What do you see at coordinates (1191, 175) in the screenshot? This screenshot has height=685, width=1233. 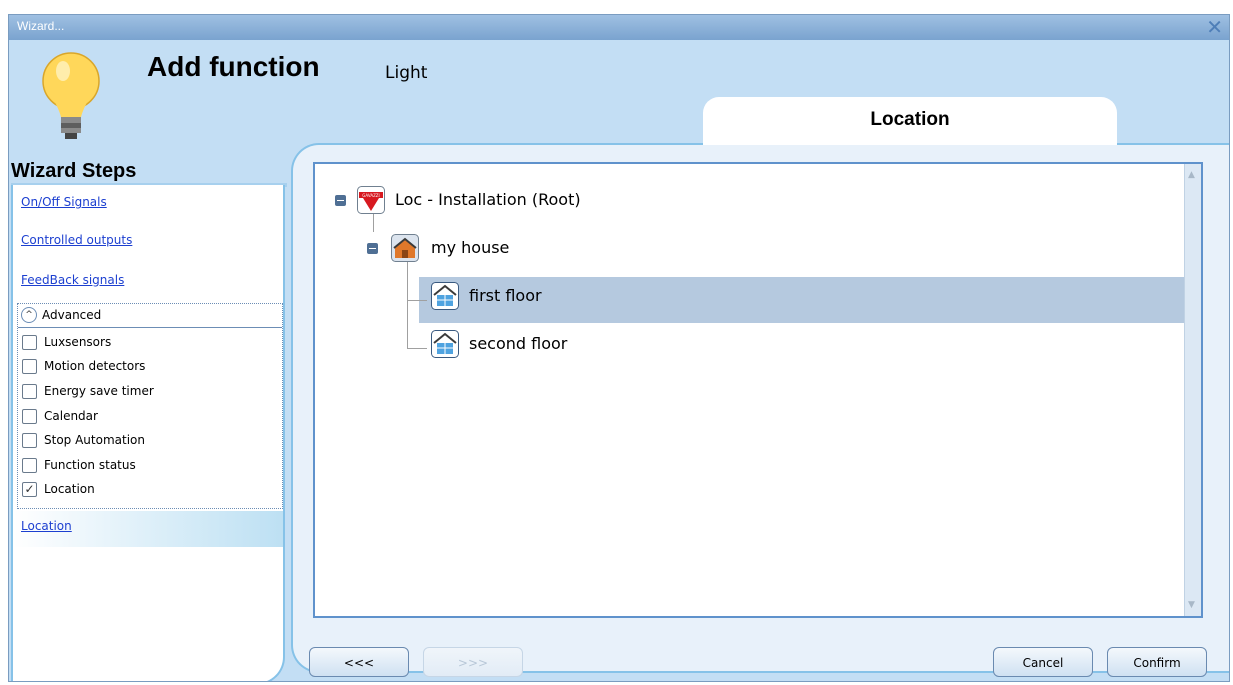 I see `scroll-up-icon: ▲` at bounding box center [1191, 175].